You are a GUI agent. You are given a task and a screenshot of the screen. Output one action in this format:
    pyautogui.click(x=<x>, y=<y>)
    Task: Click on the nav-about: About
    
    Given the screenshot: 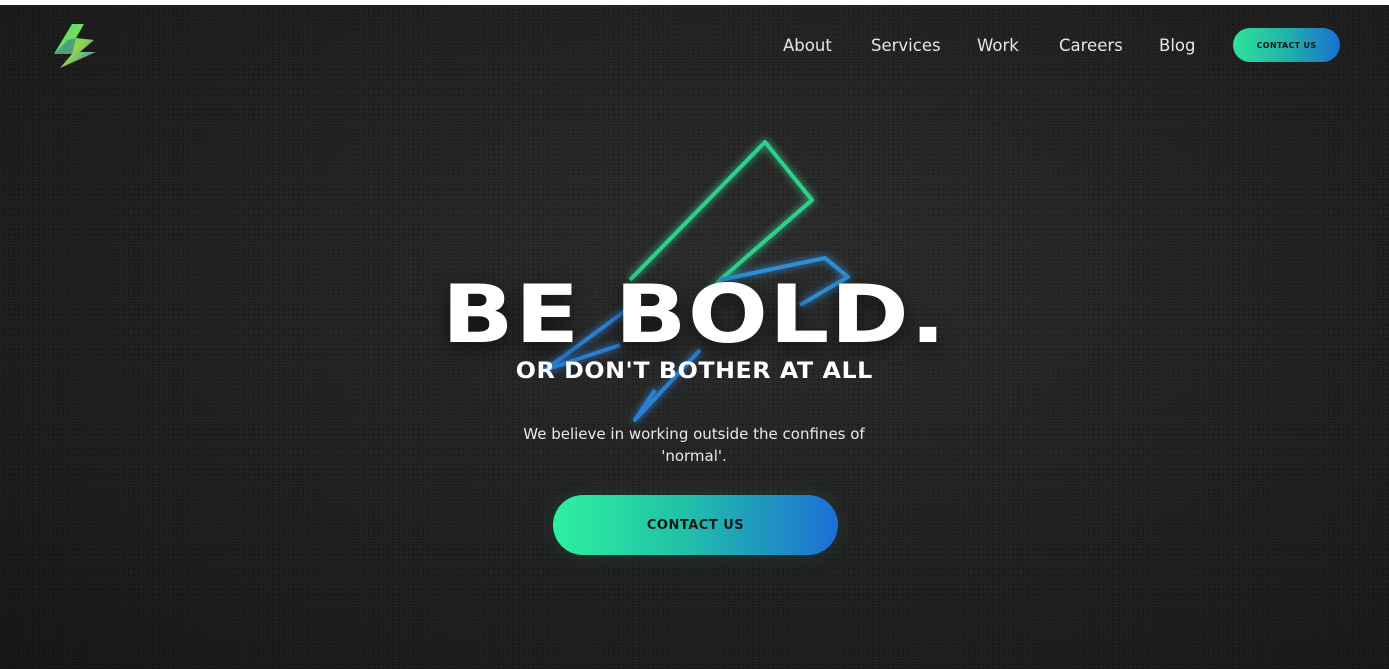 What is the action you would take?
    pyautogui.click(x=807, y=46)
    